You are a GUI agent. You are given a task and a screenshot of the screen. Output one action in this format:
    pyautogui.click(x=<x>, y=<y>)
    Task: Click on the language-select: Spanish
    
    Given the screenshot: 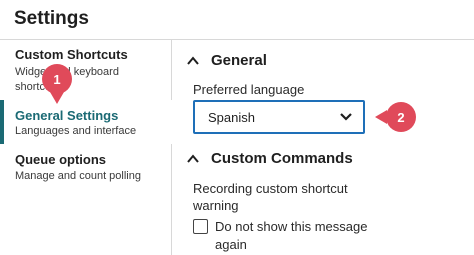 What is the action you would take?
    pyautogui.click(x=279, y=117)
    